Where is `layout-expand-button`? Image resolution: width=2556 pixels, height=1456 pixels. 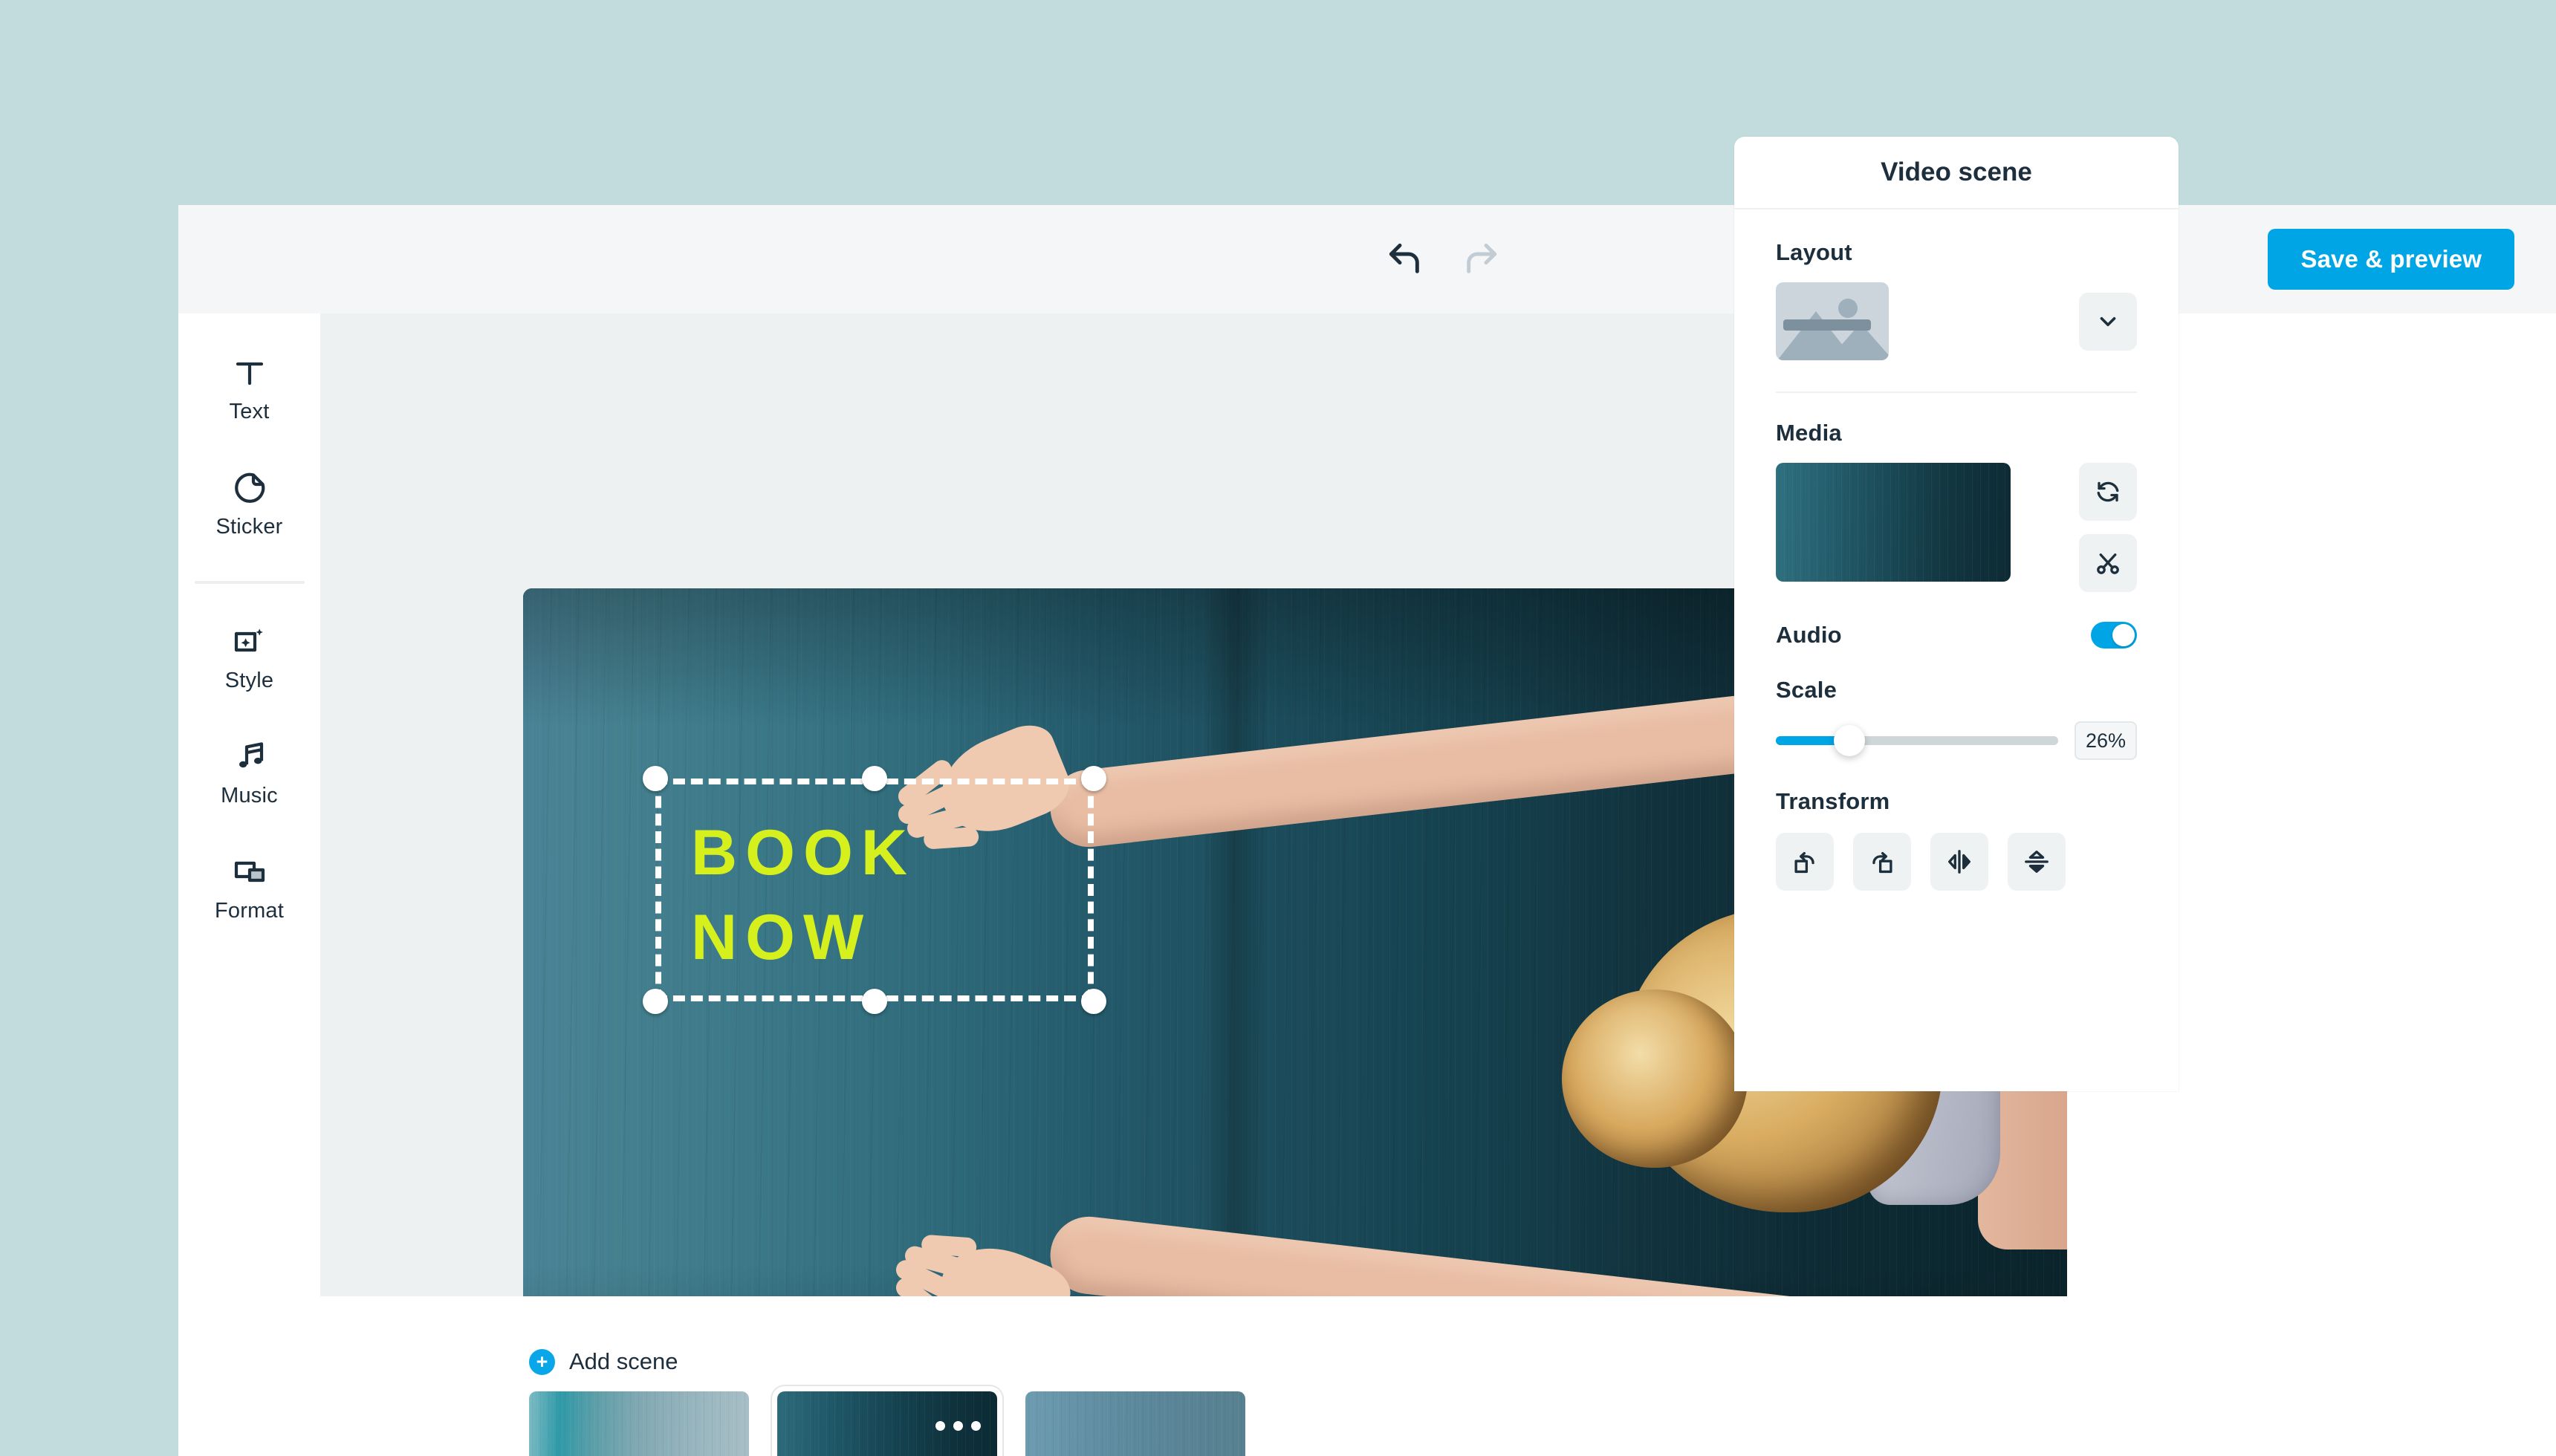 layout-expand-button is located at coordinates (2108, 321).